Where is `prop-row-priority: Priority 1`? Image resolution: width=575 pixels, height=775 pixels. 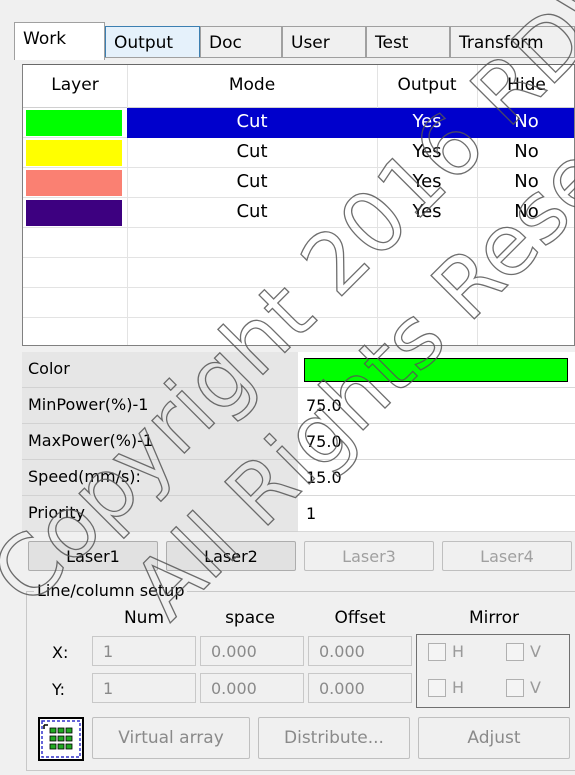
prop-row-priority: Priority 1 is located at coordinates (298, 514).